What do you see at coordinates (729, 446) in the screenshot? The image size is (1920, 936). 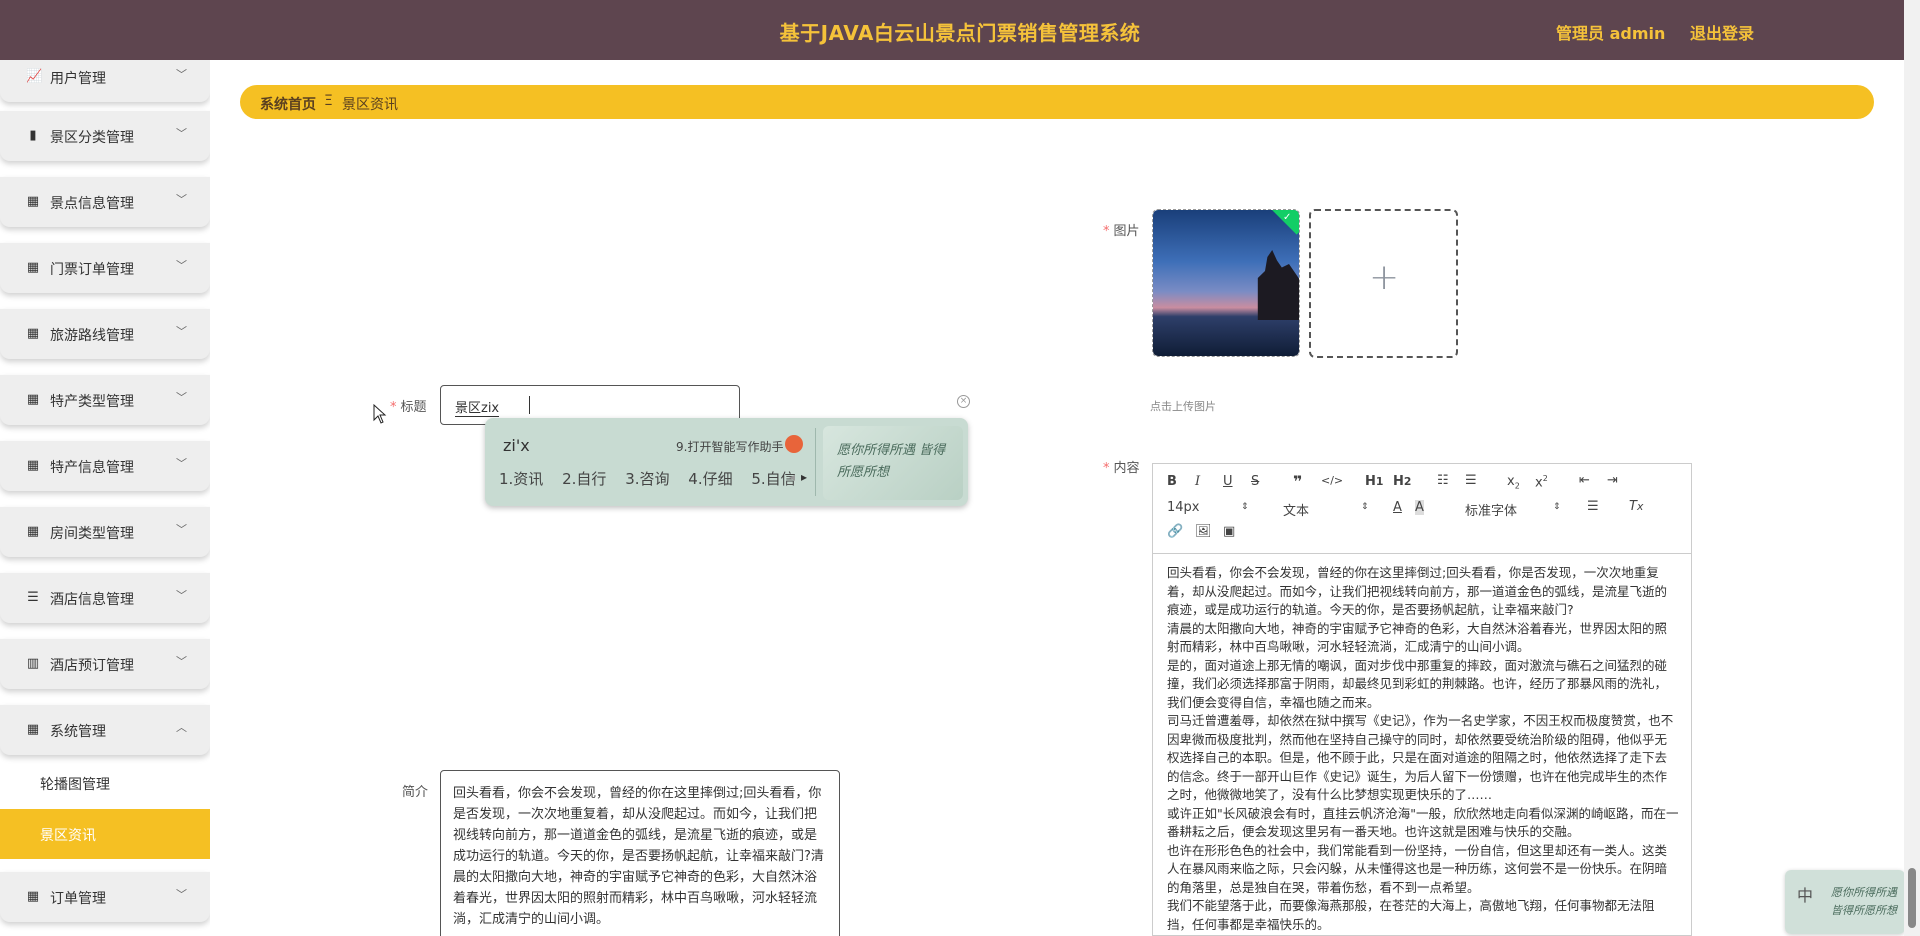 I see `ime-writing-helper: 9.打开智能写作助手` at bounding box center [729, 446].